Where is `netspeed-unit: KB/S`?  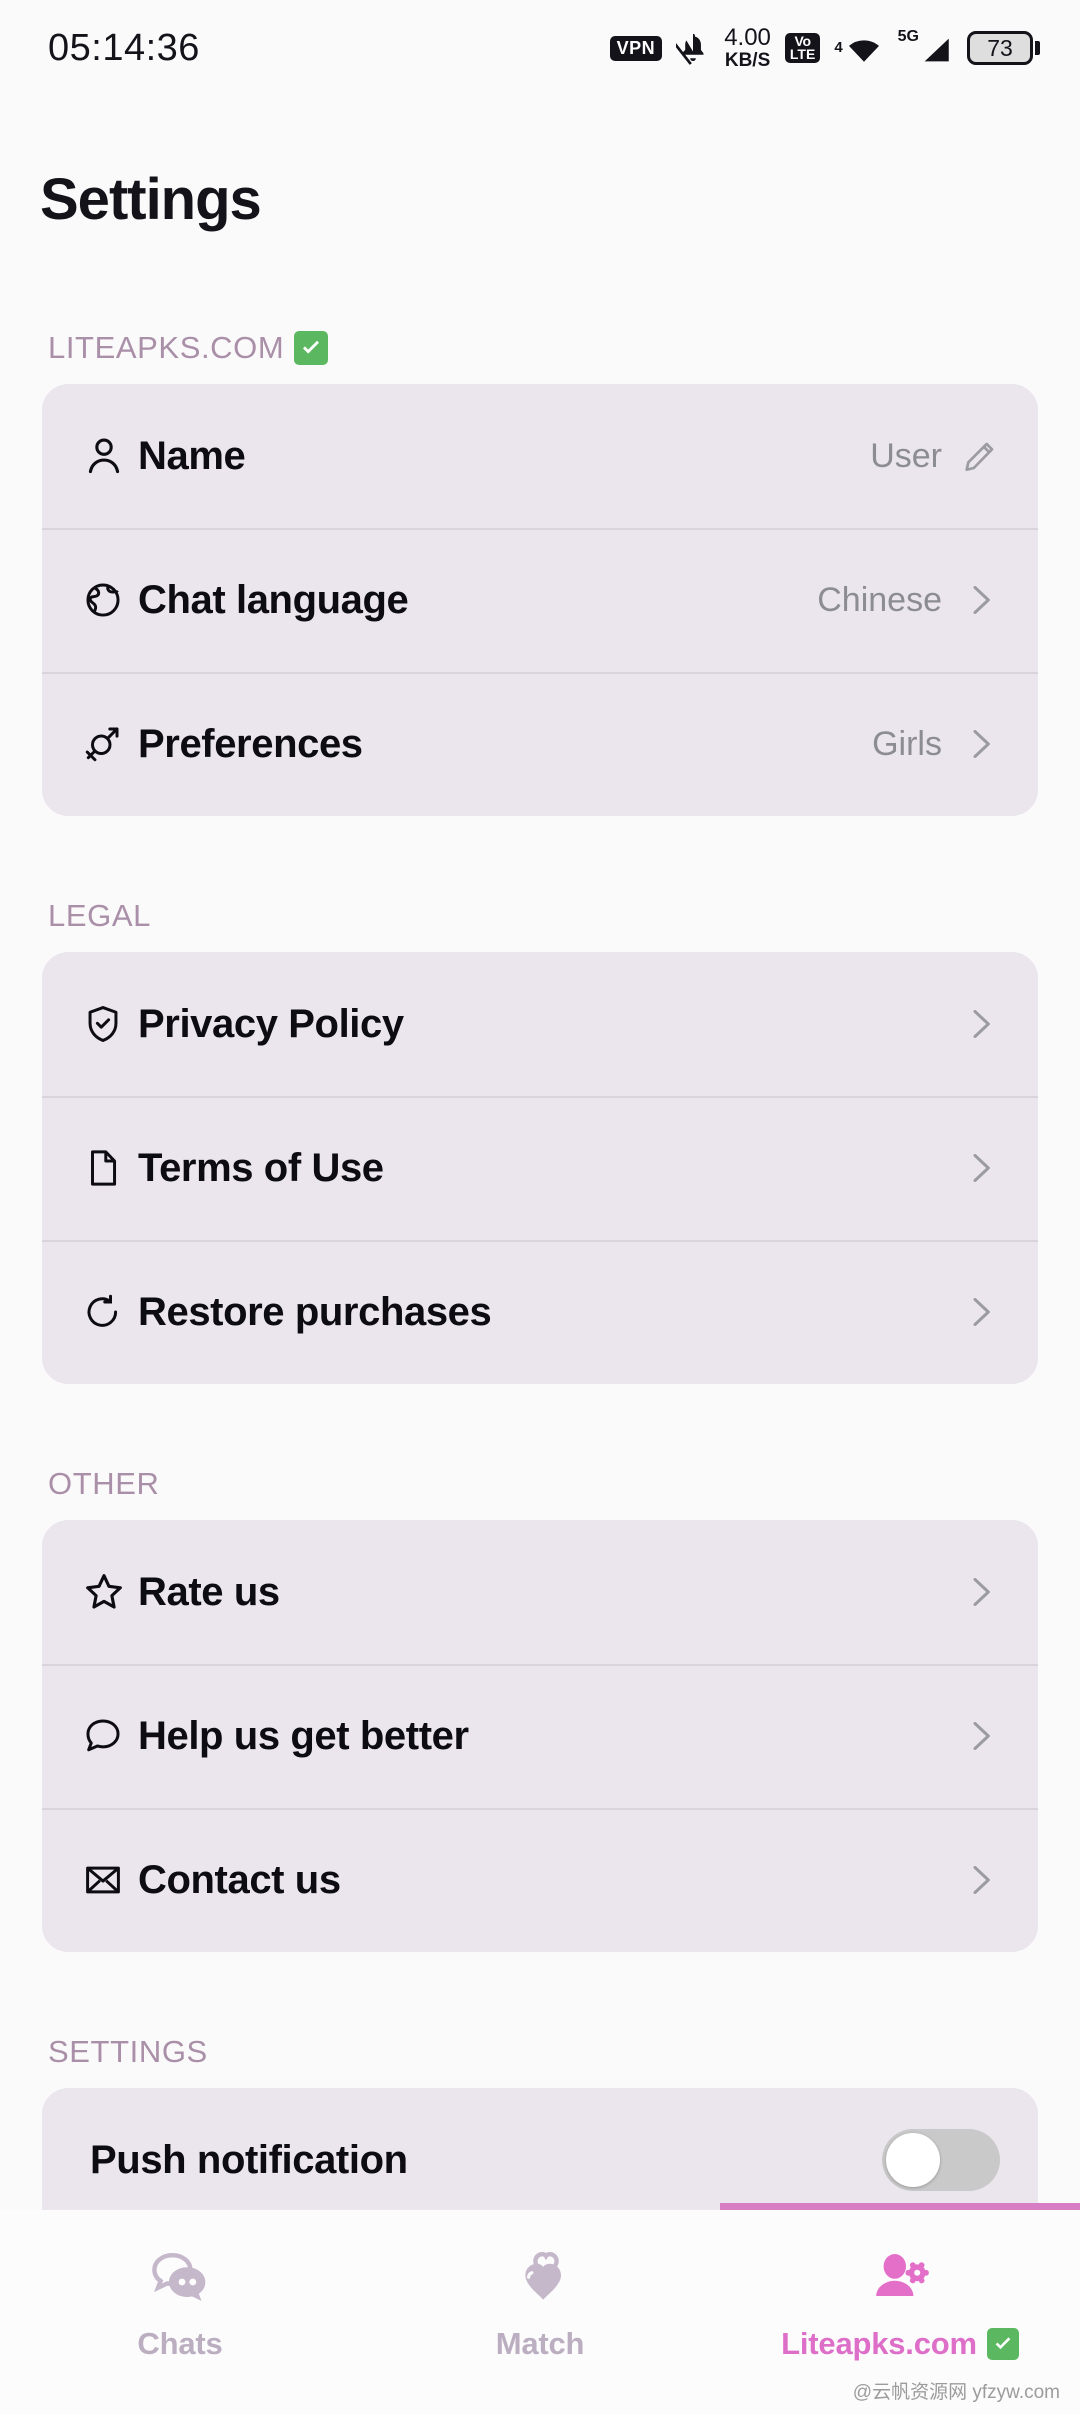 netspeed-unit: KB/S is located at coordinates (747, 60).